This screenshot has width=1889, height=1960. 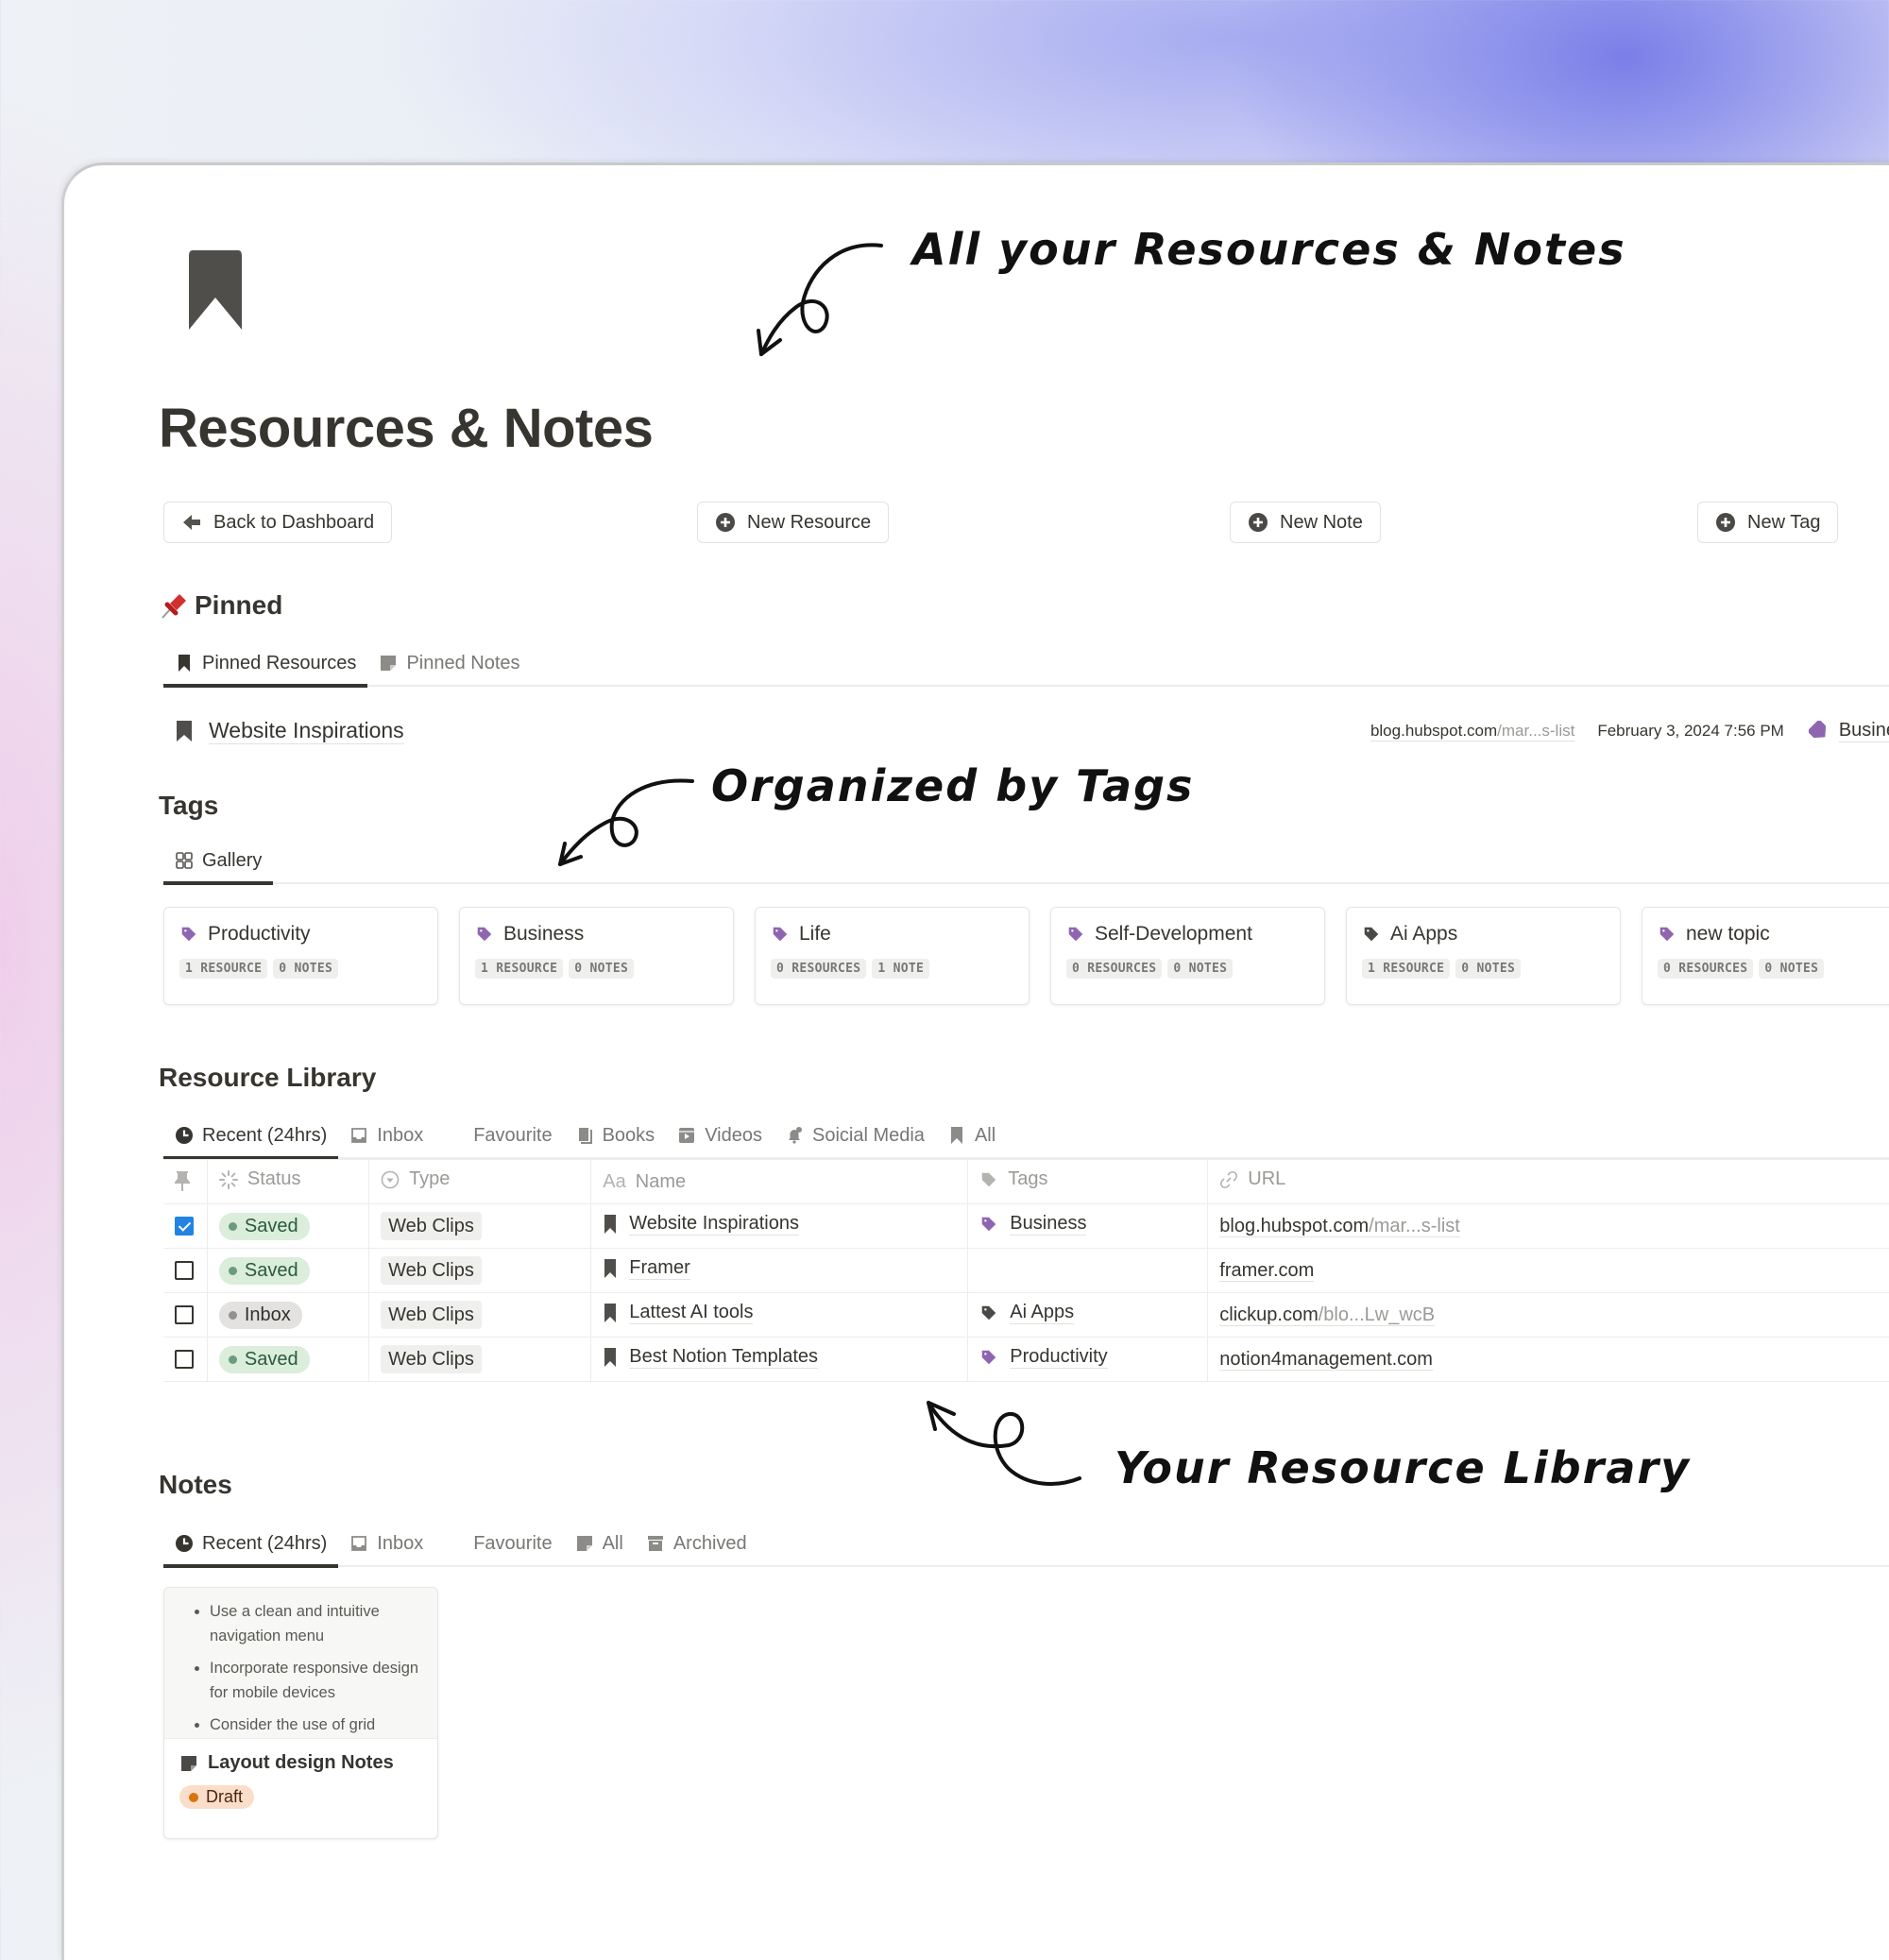 I want to click on note-title: Layout design Notes, so click(x=300, y=1756).